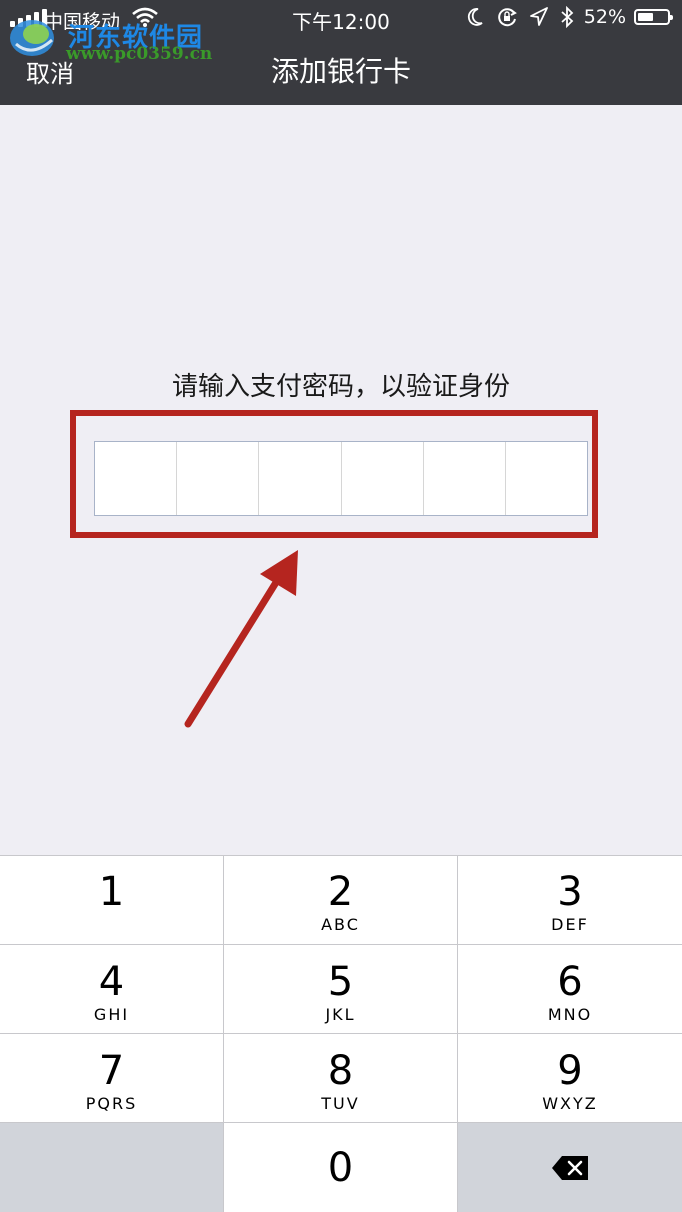  What do you see at coordinates (111, 989) in the screenshot?
I see `key-4: 4 GHI` at bounding box center [111, 989].